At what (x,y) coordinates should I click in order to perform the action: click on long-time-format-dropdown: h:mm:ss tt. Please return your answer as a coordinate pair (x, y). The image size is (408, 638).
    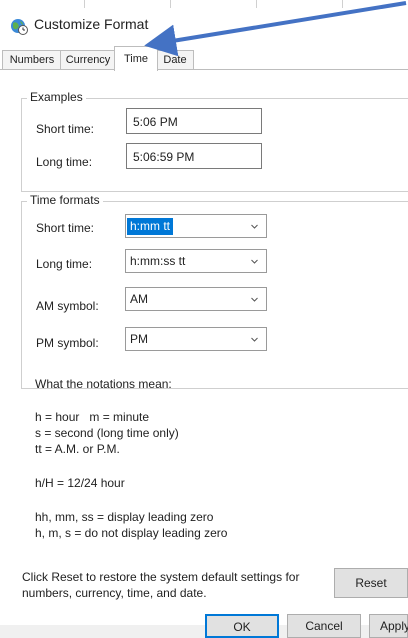
    Looking at the image, I should click on (196, 261).